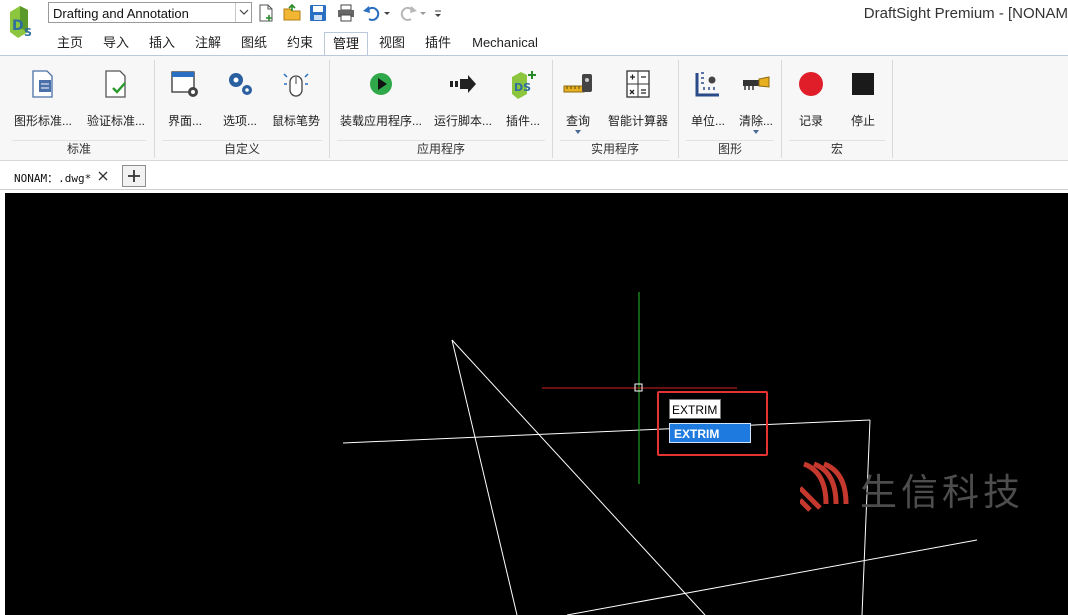 The width and height of the screenshot is (1068, 615). Describe the element at coordinates (70, 44) in the screenshot. I see `tab-home: 主页` at that location.